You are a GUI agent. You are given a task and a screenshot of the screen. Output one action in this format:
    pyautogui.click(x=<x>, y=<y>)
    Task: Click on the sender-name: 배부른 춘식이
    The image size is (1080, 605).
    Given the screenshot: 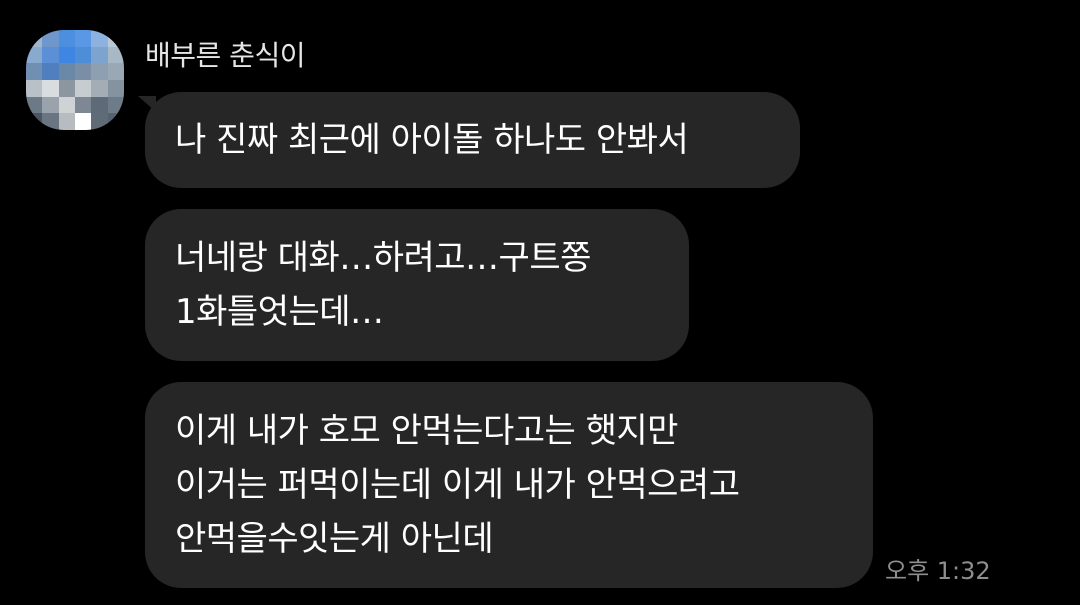 What is the action you would take?
    pyautogui.click(x=225, y=55)
    